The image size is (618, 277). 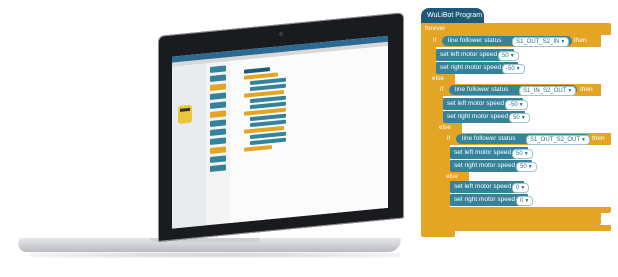 I want to click on condition-dropdown-3: S1_OUT_S2_OUT▼, so click(x=558, y=140).